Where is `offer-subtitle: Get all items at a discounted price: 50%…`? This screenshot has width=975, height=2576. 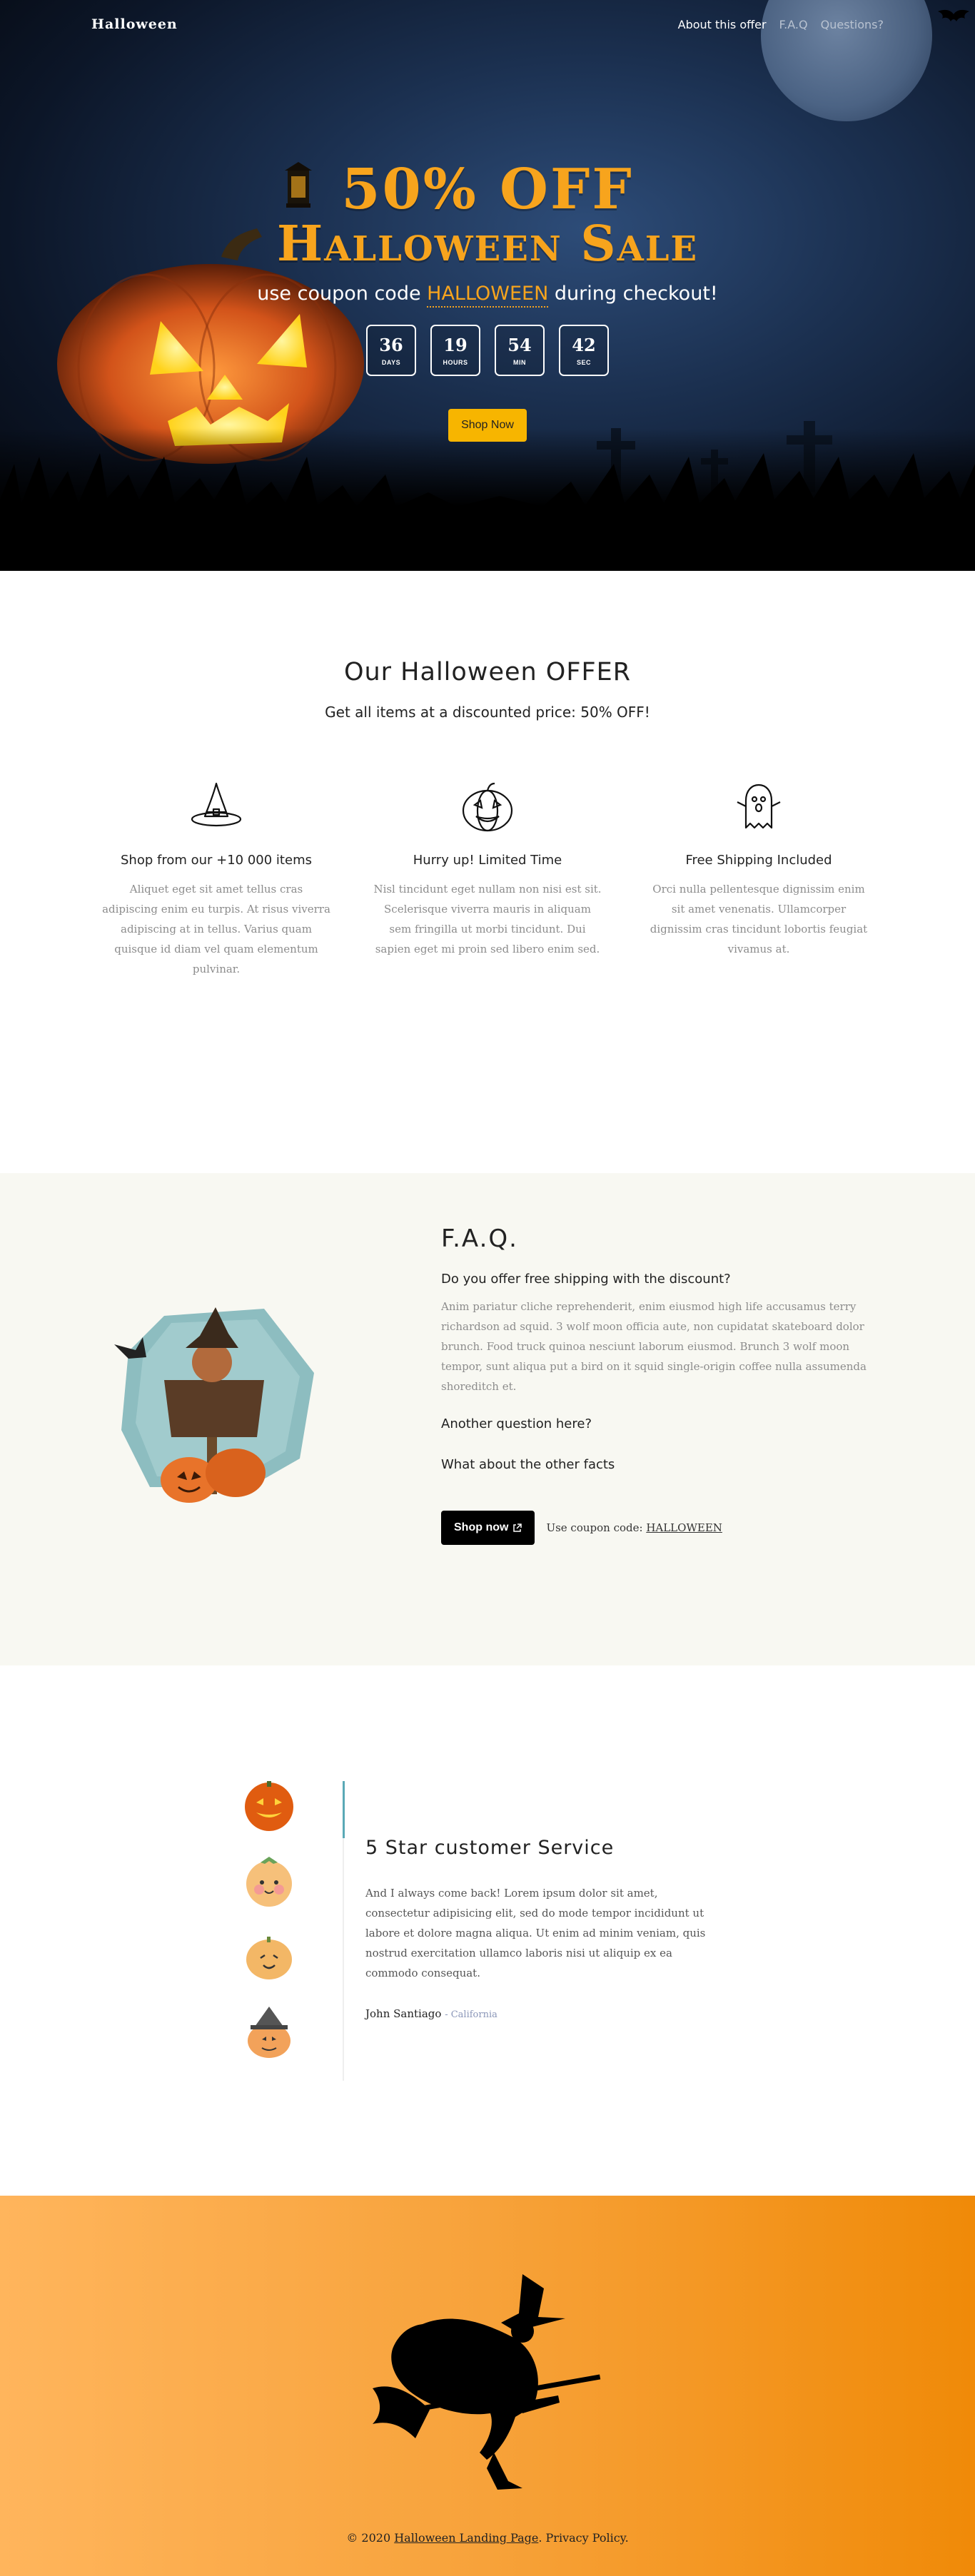 offer-subtitle: Get all items at a discounted price: 50%… is located at coordinates (487, 712).